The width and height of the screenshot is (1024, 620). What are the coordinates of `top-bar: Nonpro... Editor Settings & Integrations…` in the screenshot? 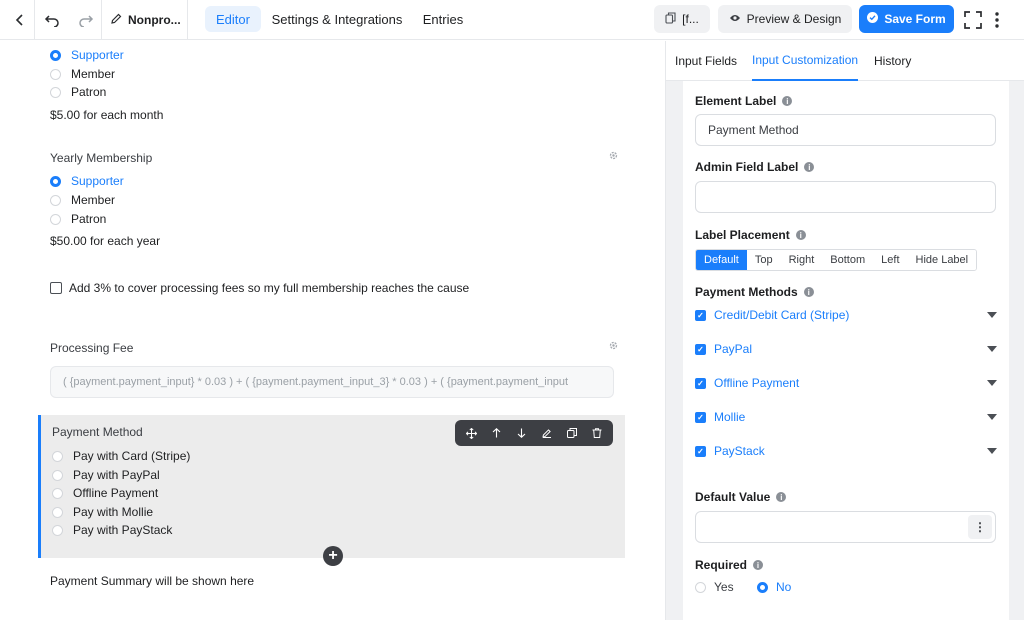 It's located at (512, 20).